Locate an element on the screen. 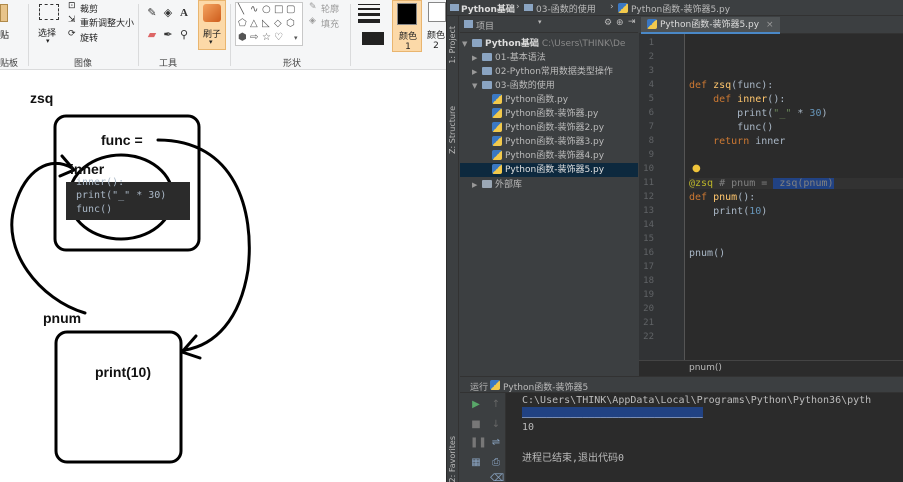 This screenshot has height=482, width=903. clear-output-icon: ⌫ is located at coordinates (497, 477).